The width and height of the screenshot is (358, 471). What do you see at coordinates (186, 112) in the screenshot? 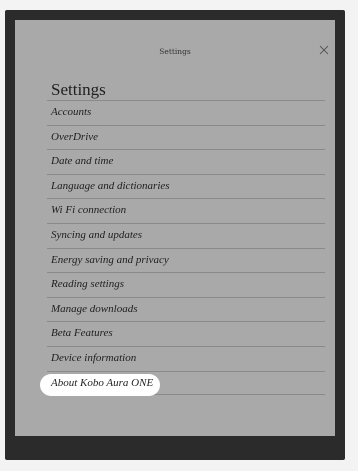
I see `settings-item-accounts: Accounts` at bounding box center [186, 112].